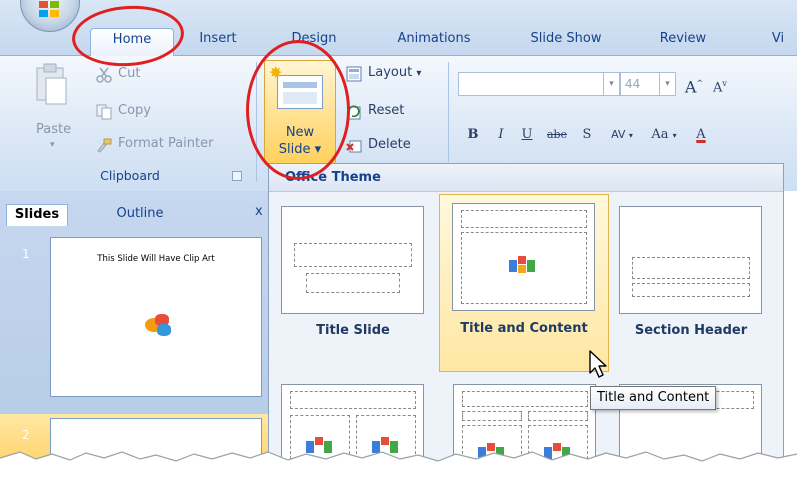 The width and height of the screenshot is (797, 487). Describe the element at coordinates (26, 435) in the screenshot. I see `slide-number: 2` at that location.